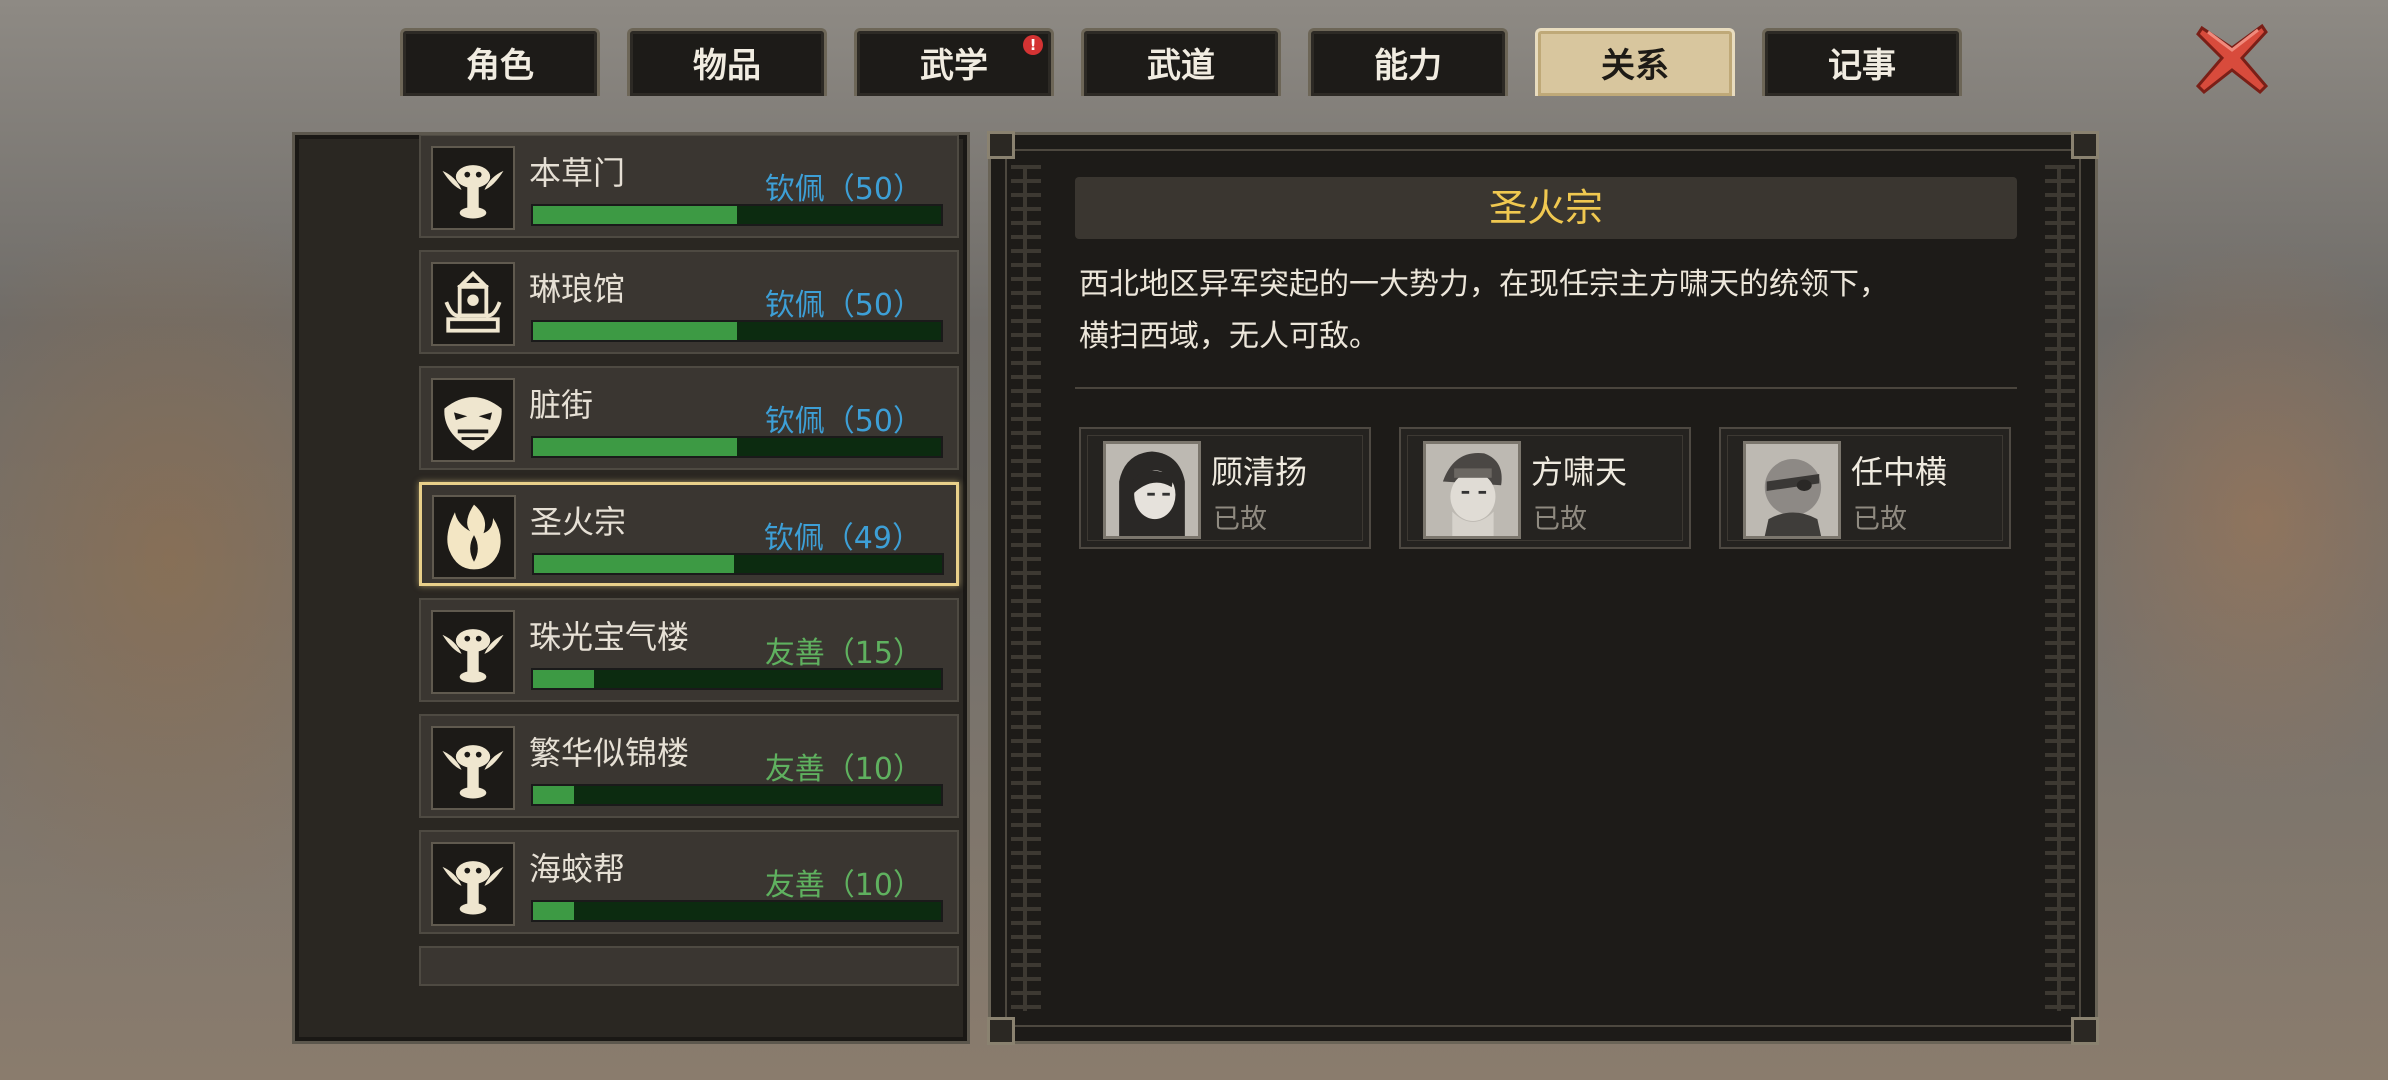 The width and height of the screenshot is (2388, 1080). Describe the element at coordinates (689, 534) in the screenshot. I see `faction-item-selected: 圣火宗 钦佩（49）` at that location.